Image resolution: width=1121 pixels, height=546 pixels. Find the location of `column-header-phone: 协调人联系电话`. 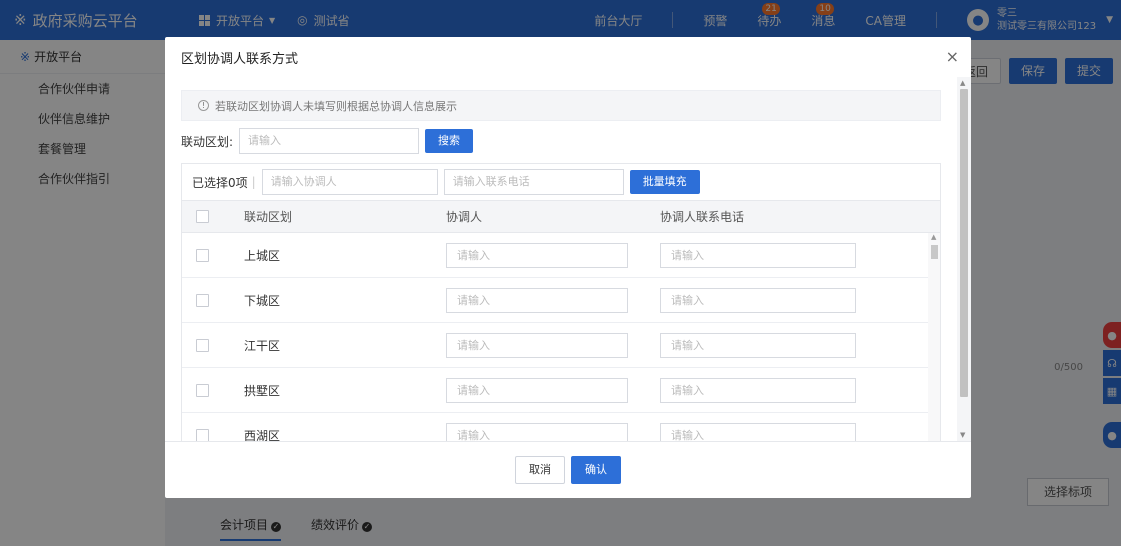

column-header-phone: 协调人联系电话 is located at coordinates (702, 217).